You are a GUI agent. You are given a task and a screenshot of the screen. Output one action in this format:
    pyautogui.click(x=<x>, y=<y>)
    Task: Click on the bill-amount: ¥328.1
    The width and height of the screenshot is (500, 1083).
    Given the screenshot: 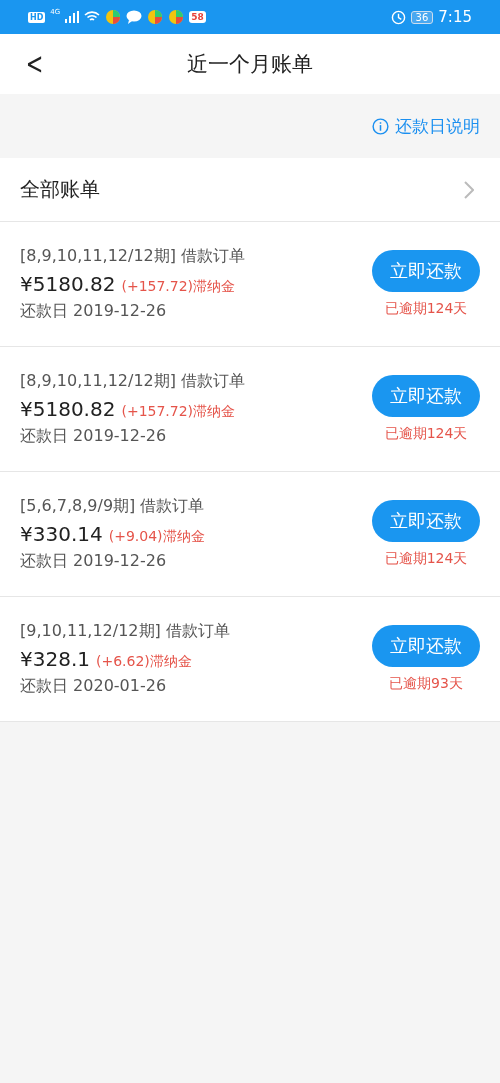 What is the action you would take?
    pyautogui.click(x=55, y=659)
    